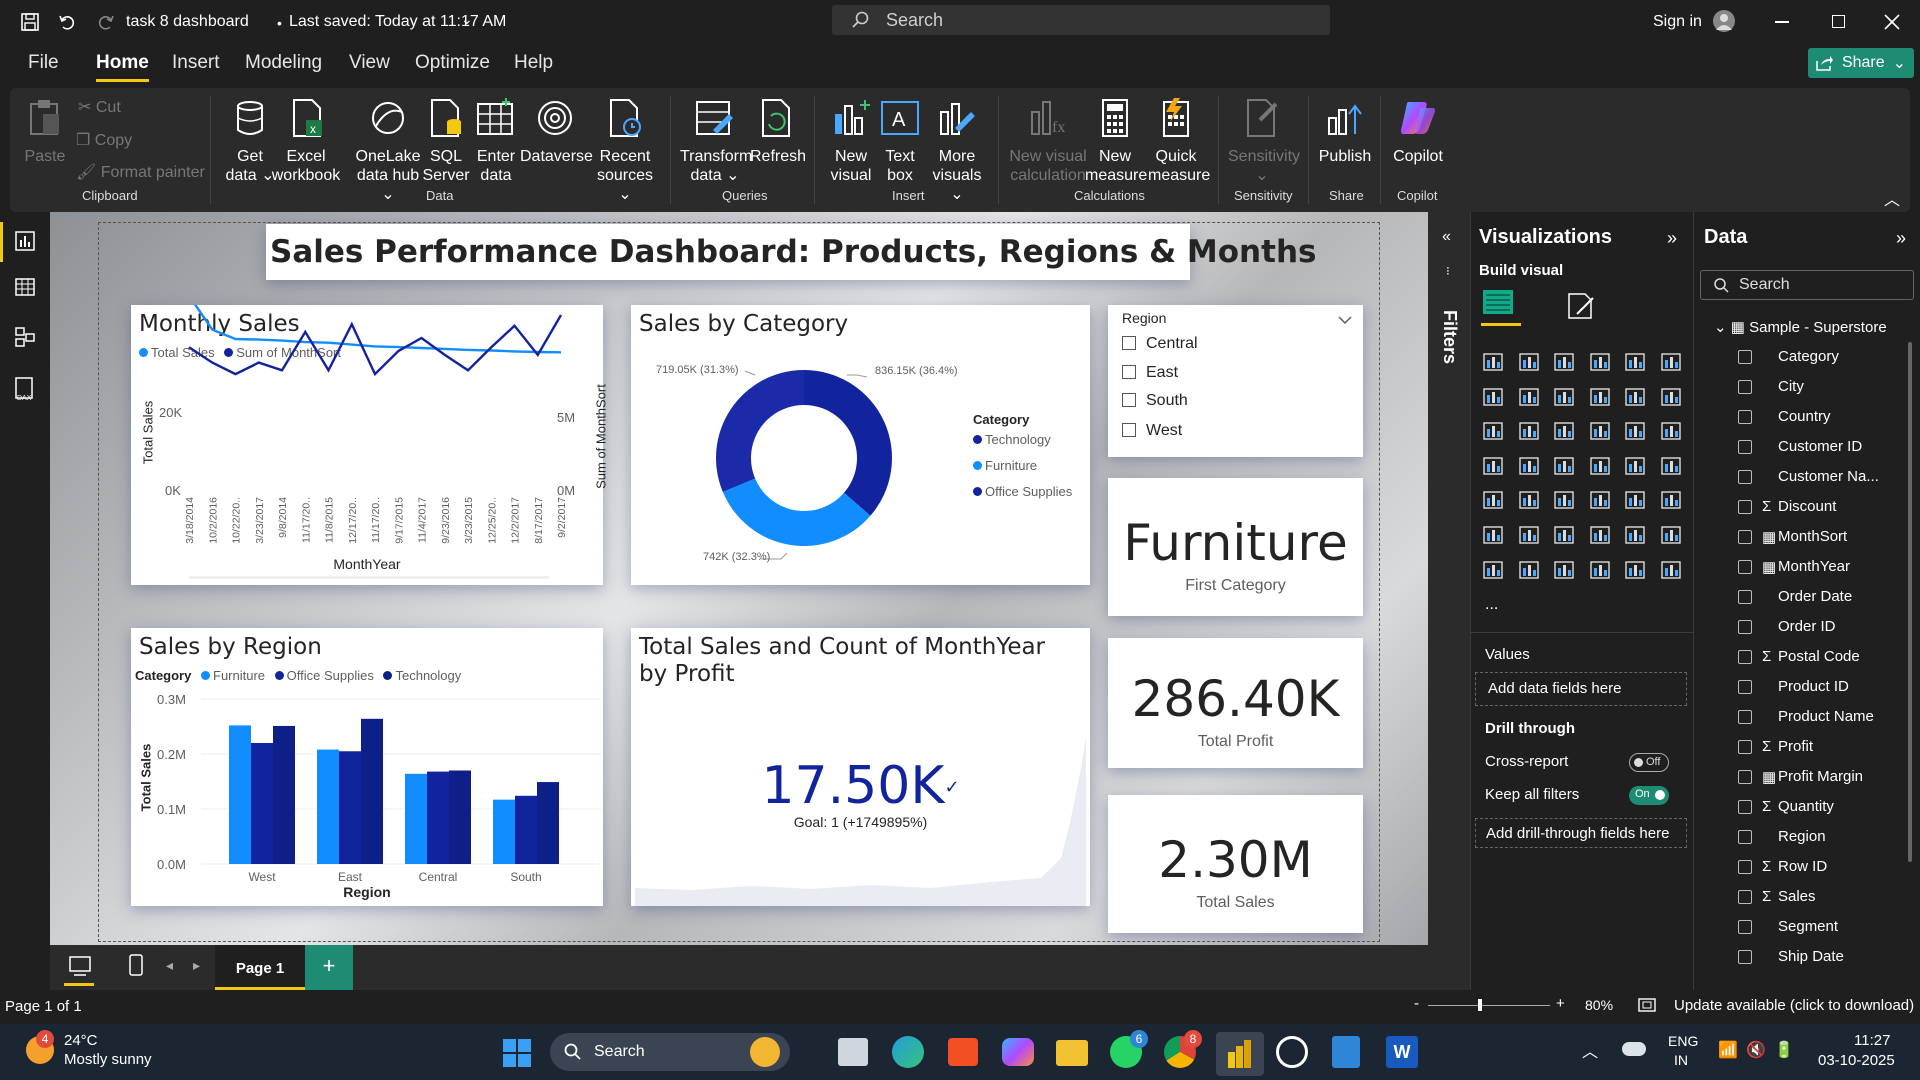  What do you see at coordinates (1823, 779) in the screenshot?
I see `field-item: ▦ Profit Margin` at bounding box center [1823, 779].